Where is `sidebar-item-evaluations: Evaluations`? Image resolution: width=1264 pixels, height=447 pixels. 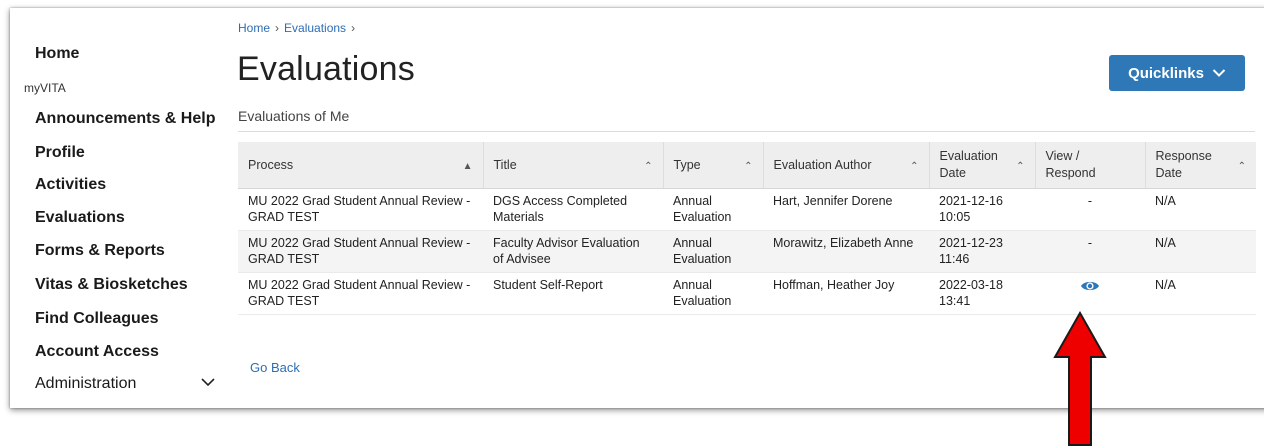
sidebar-item-evaluations: Evaluations is located at coordinates (80, 218).